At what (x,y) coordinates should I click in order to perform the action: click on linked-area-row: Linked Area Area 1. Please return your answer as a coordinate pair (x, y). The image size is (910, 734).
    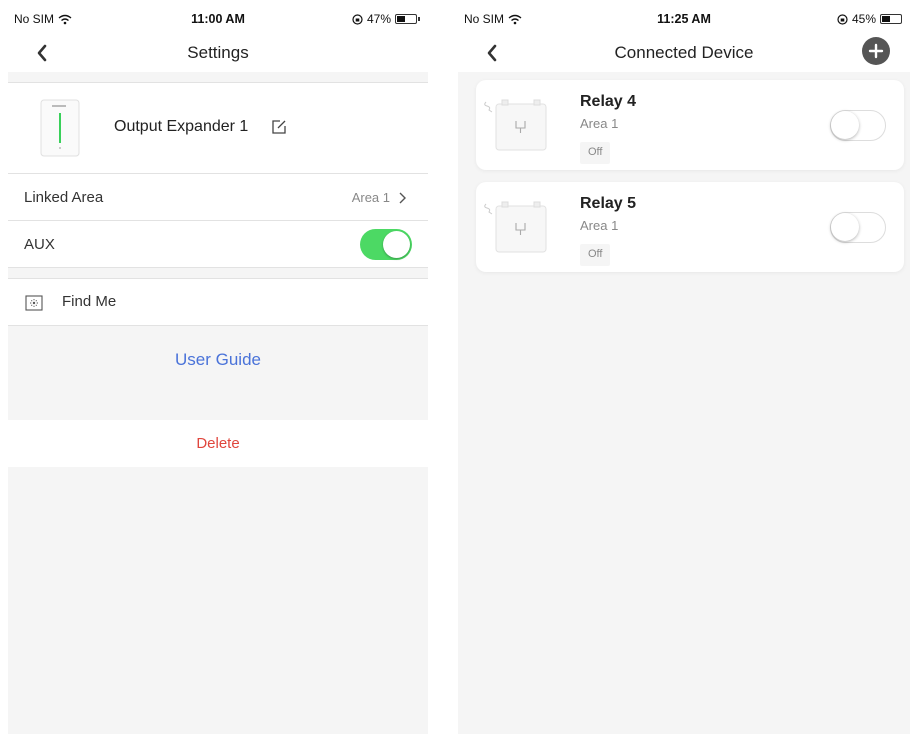
    Looking at the image, I should click on (218, 197).